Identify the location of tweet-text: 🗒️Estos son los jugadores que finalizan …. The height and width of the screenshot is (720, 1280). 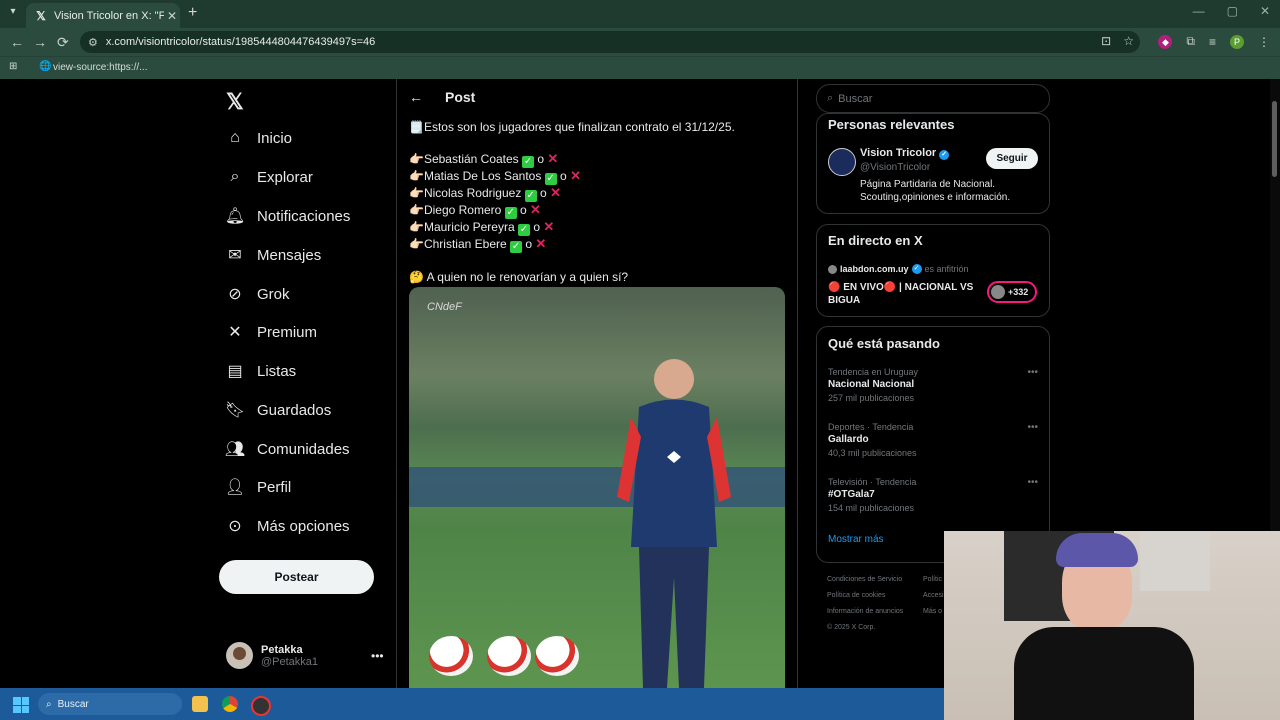
(599, 202).